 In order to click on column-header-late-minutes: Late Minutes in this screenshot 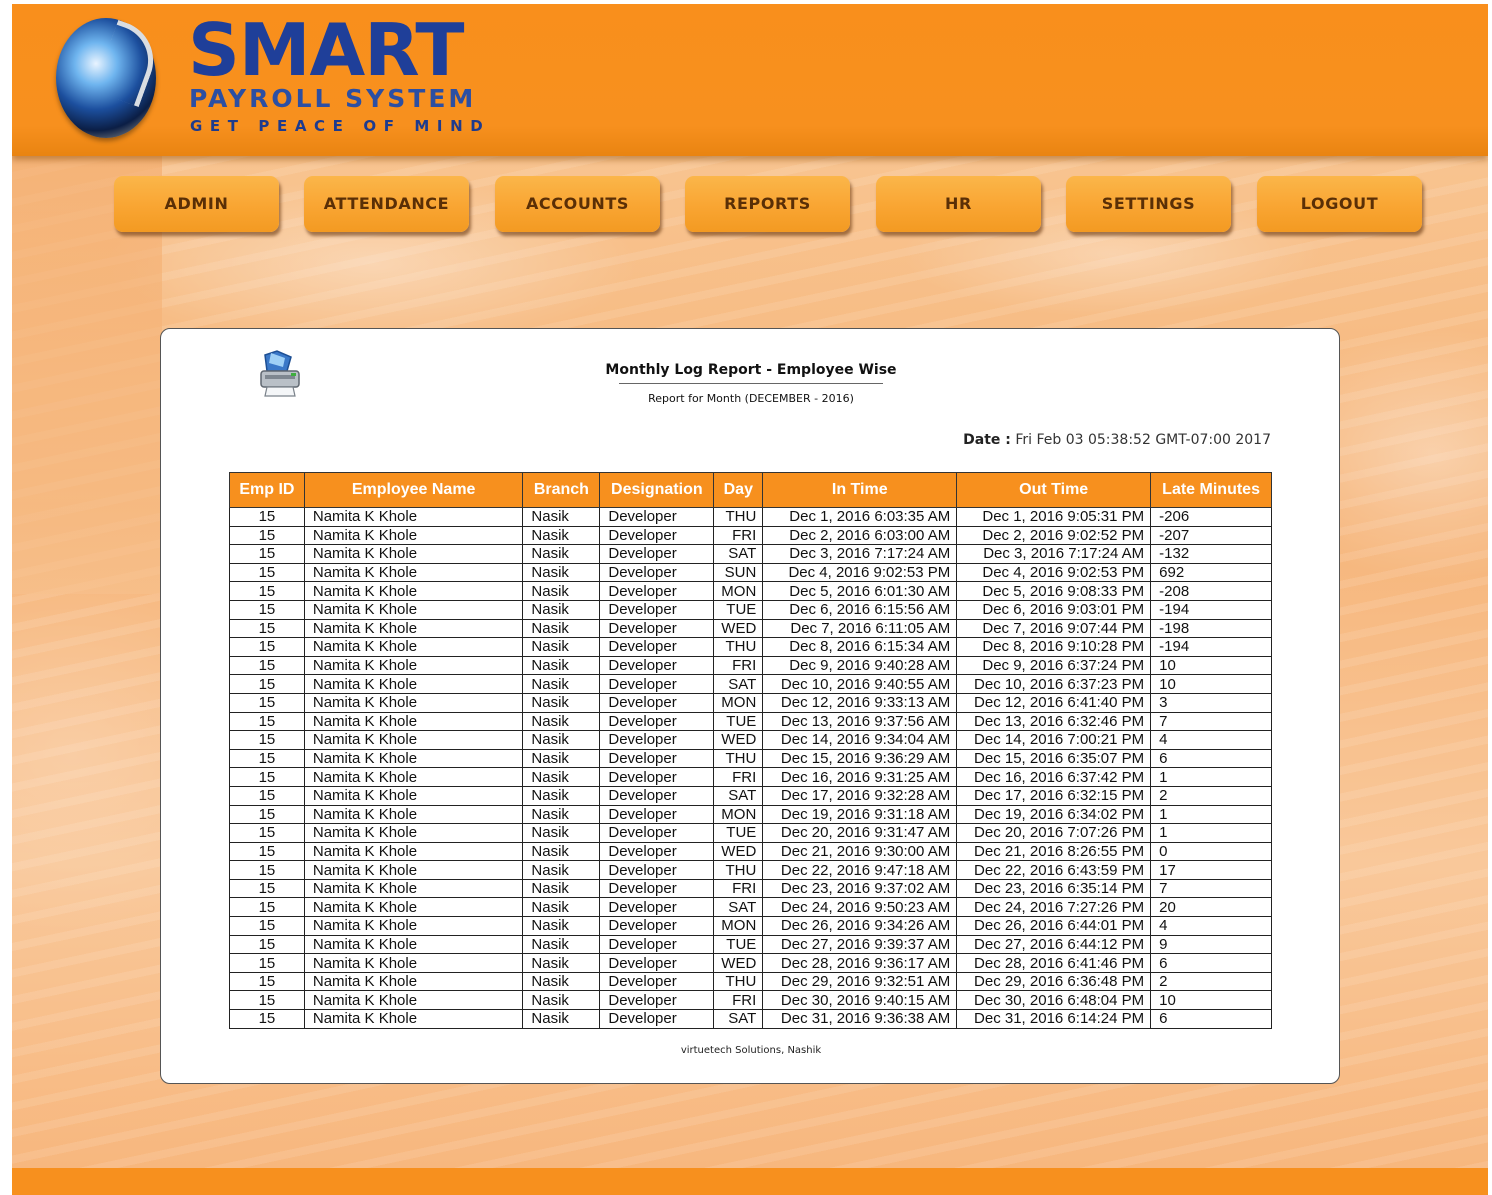, I will do `click(1211, 490)`.